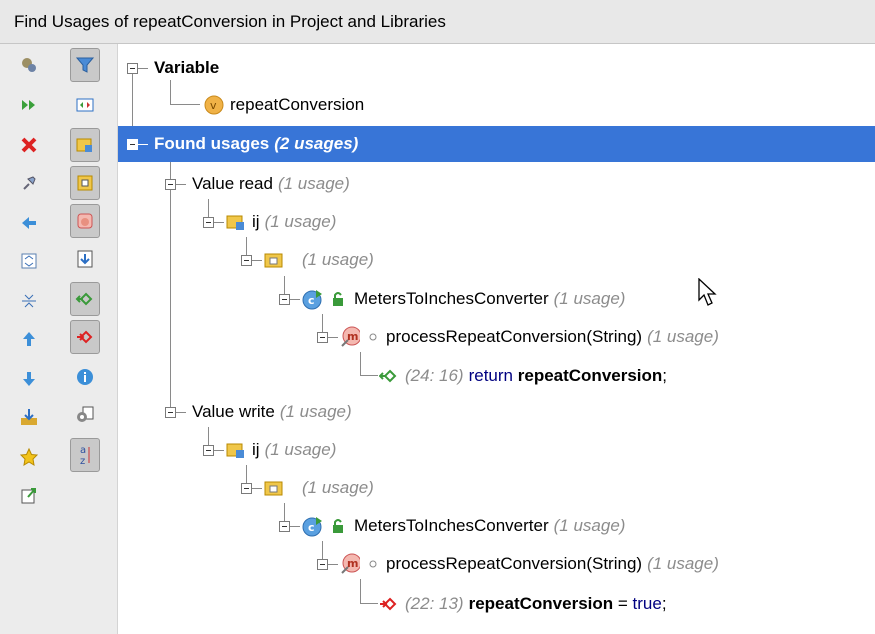 Image resolution: width=875 pixels, height=634 pixels. I want to click on filter-icon, so click(85, 65).